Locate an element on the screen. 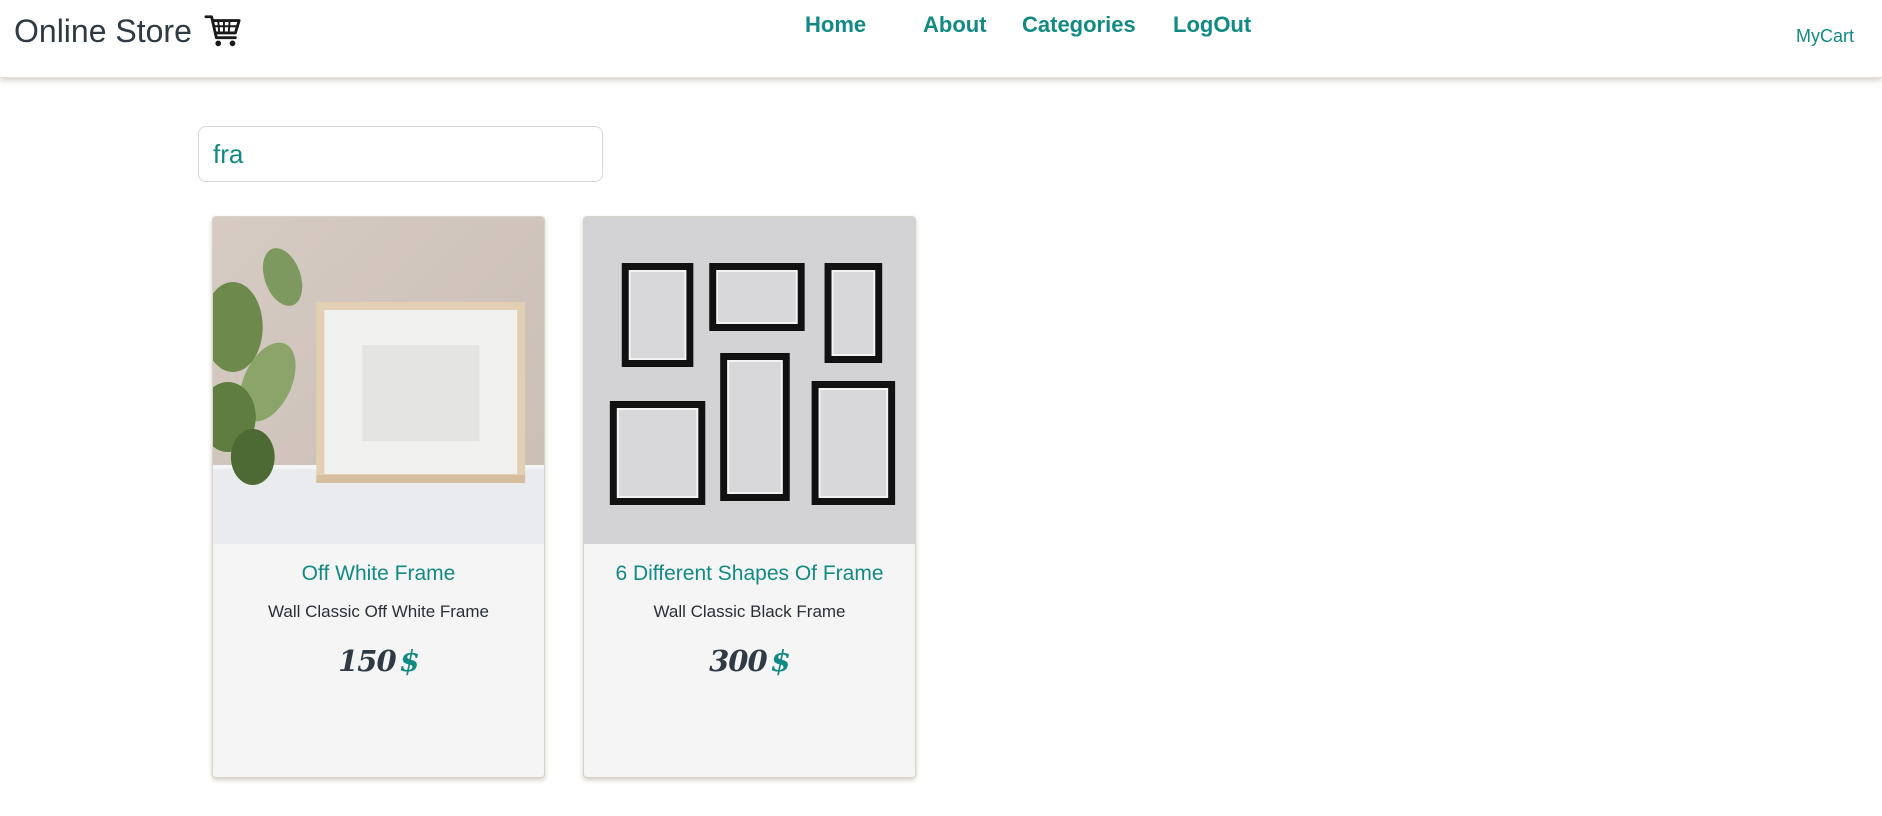  brand: Online Store is located at coordinates (128, 31).